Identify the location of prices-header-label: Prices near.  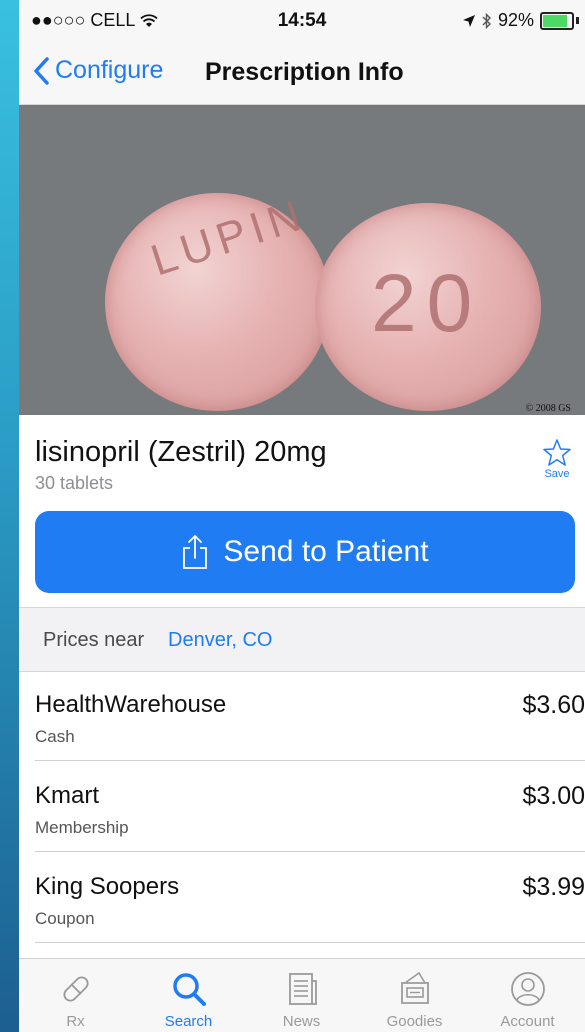
(94, 640).